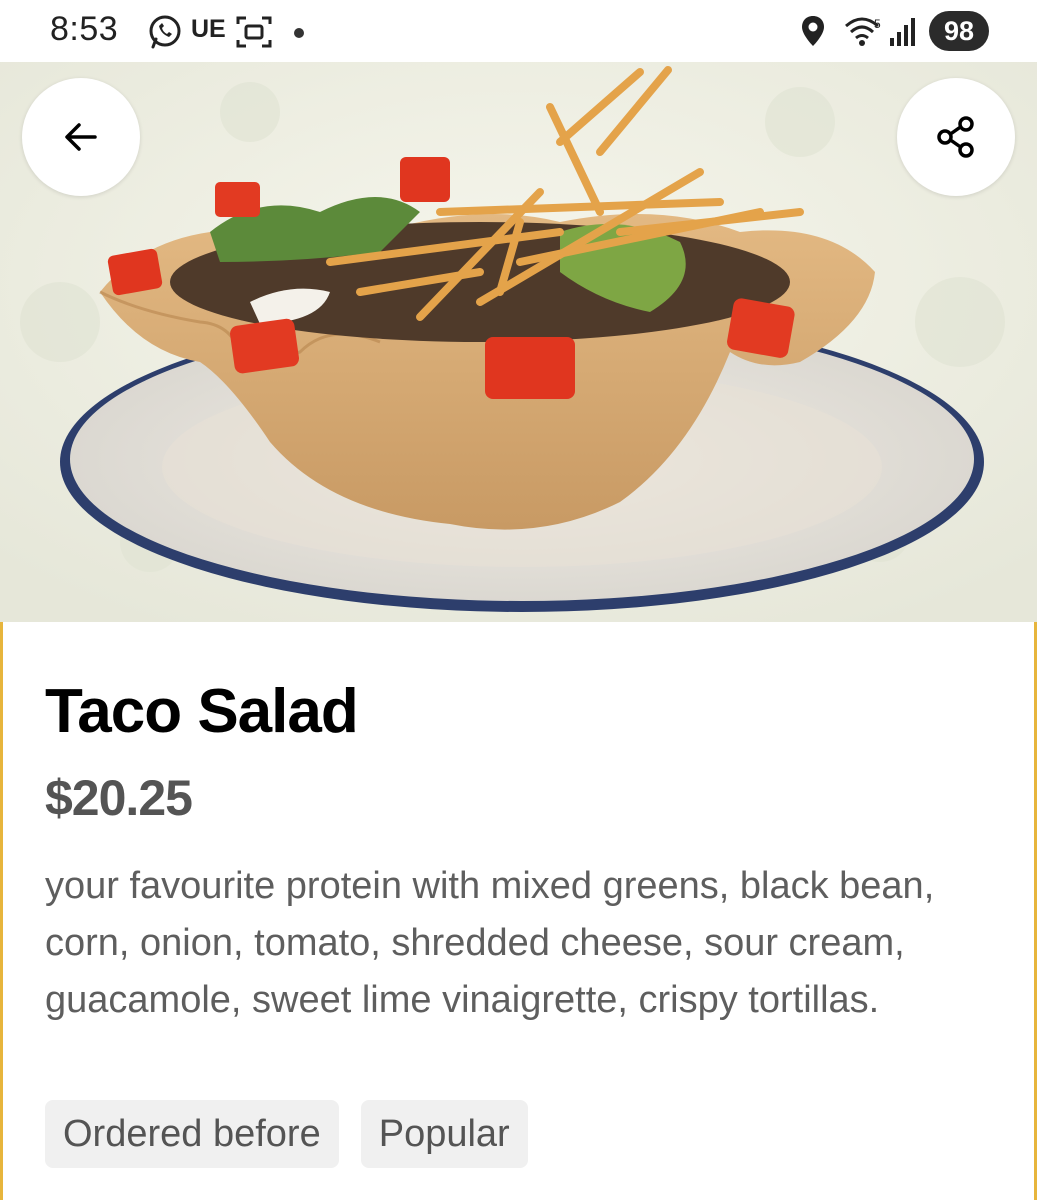 The image size is (1037, 1200). I want to click on tag-popular: Popular, so click(444, 1134).